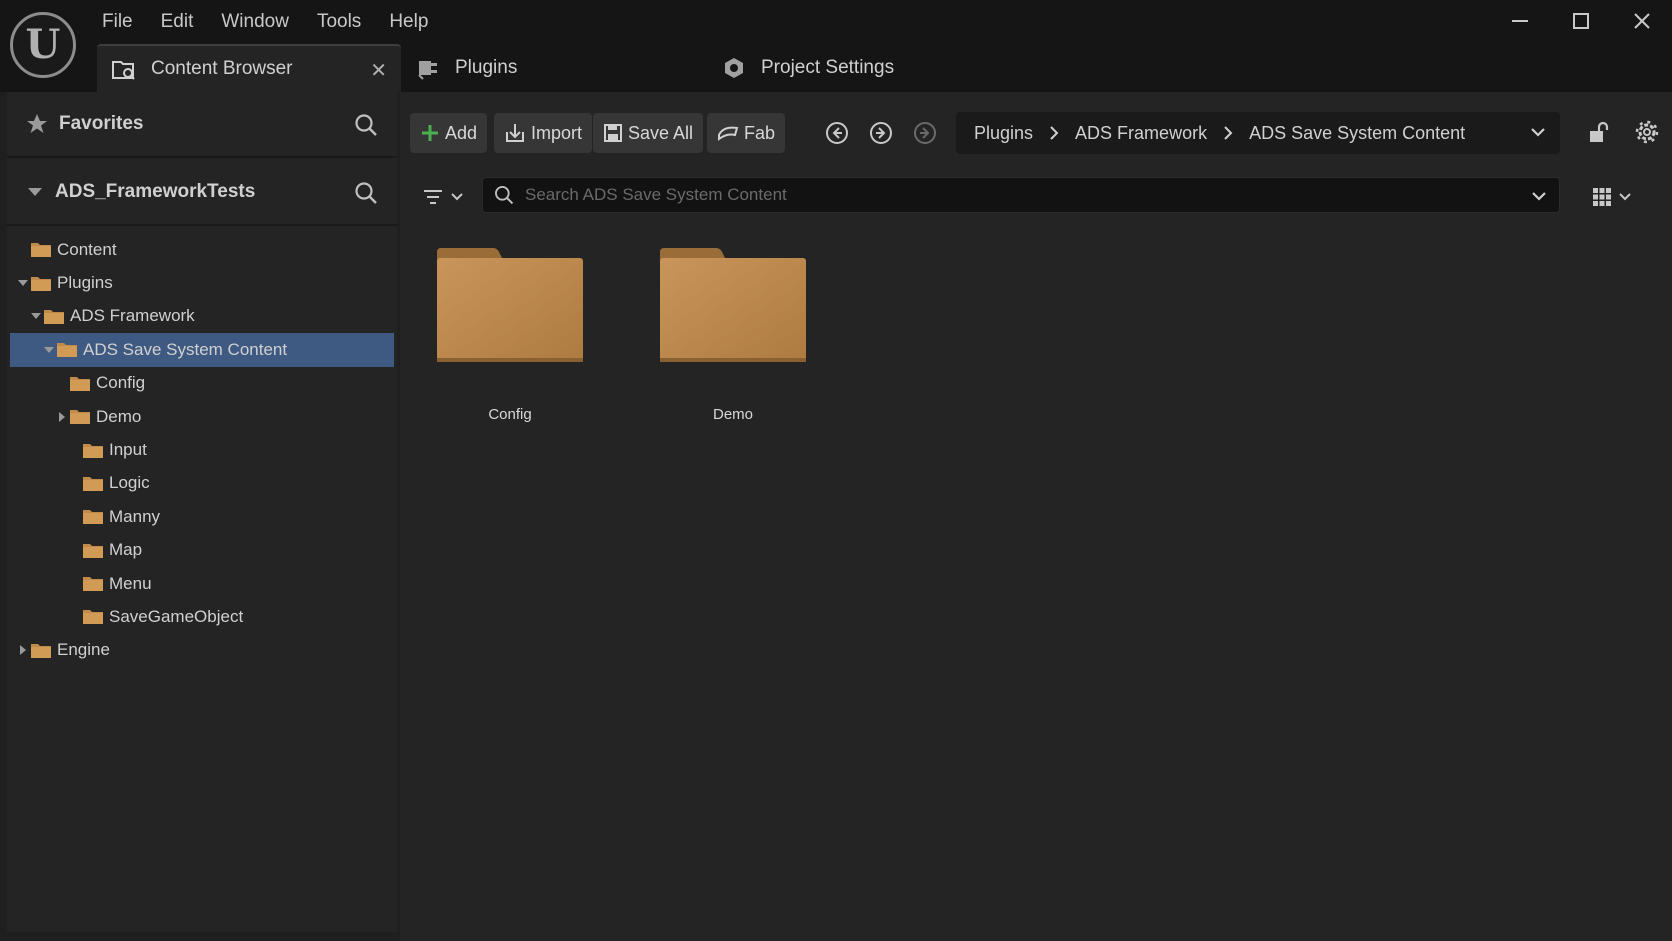  Describe the element at coordinates (339, 22) in the screenshot. I see `menu-tools: Tools` at that location.